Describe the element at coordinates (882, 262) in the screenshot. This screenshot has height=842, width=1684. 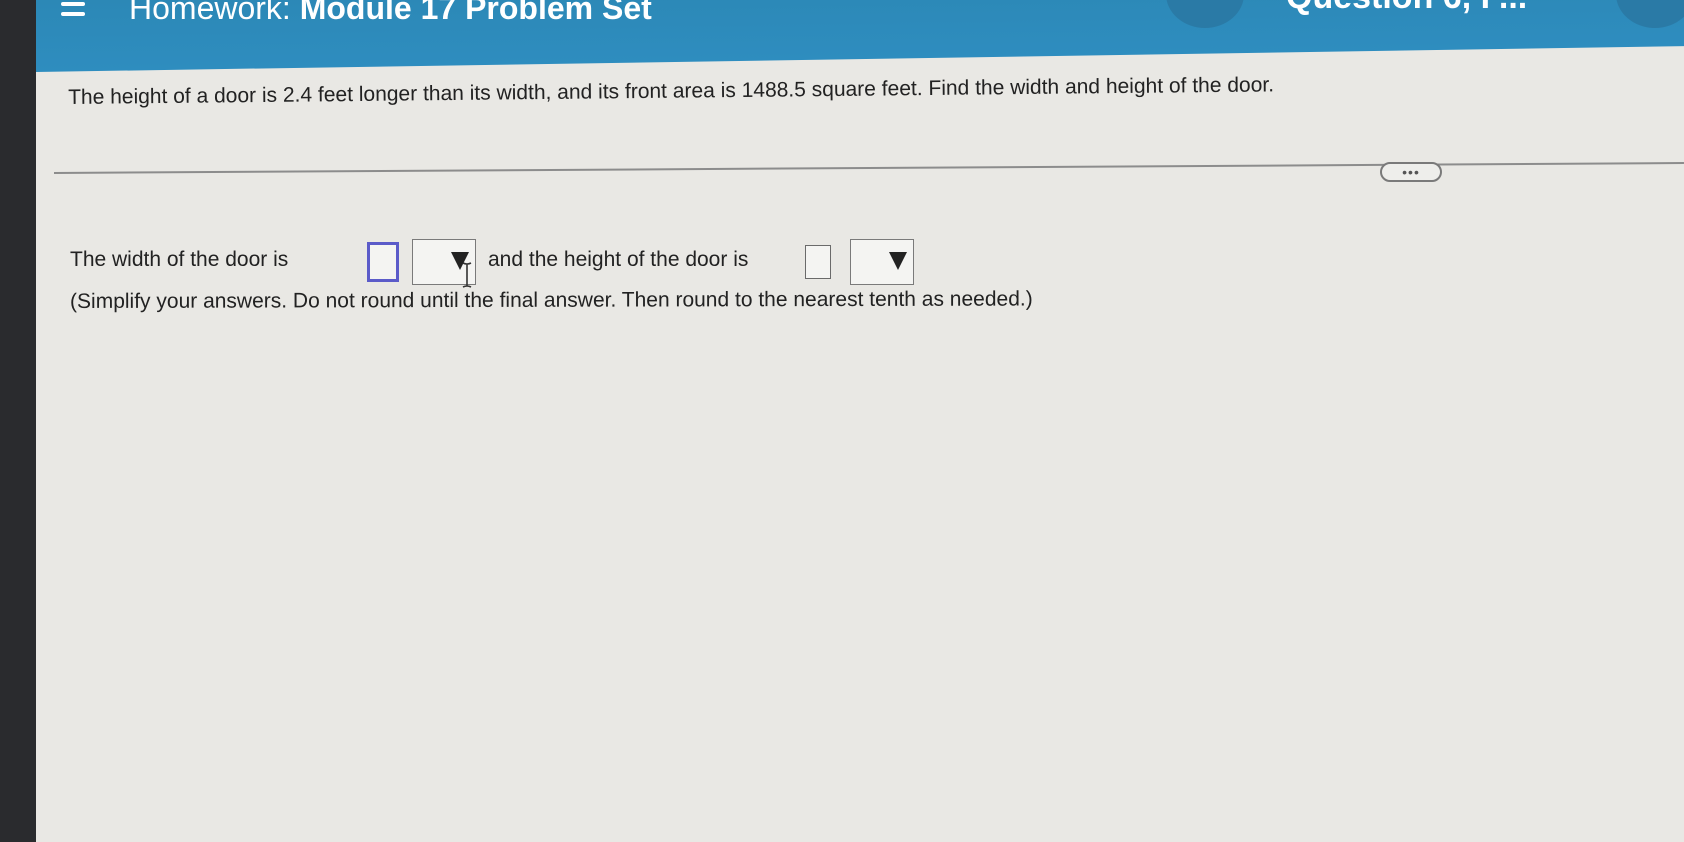
I see `height-unit-dropdown` at that location.